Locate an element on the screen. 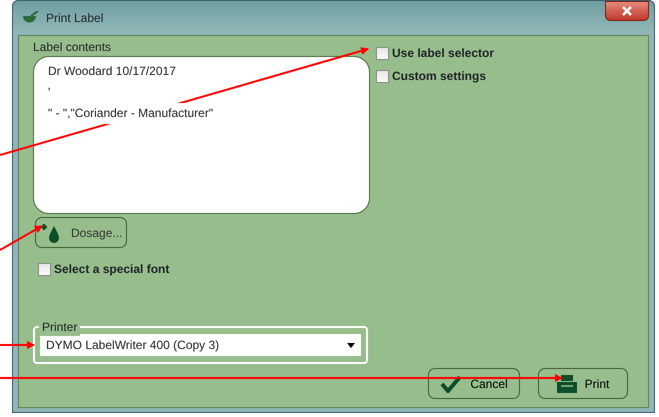 The image size is (659, 417). checkbox-label: Select a special font is located at coordinates (112, 269).